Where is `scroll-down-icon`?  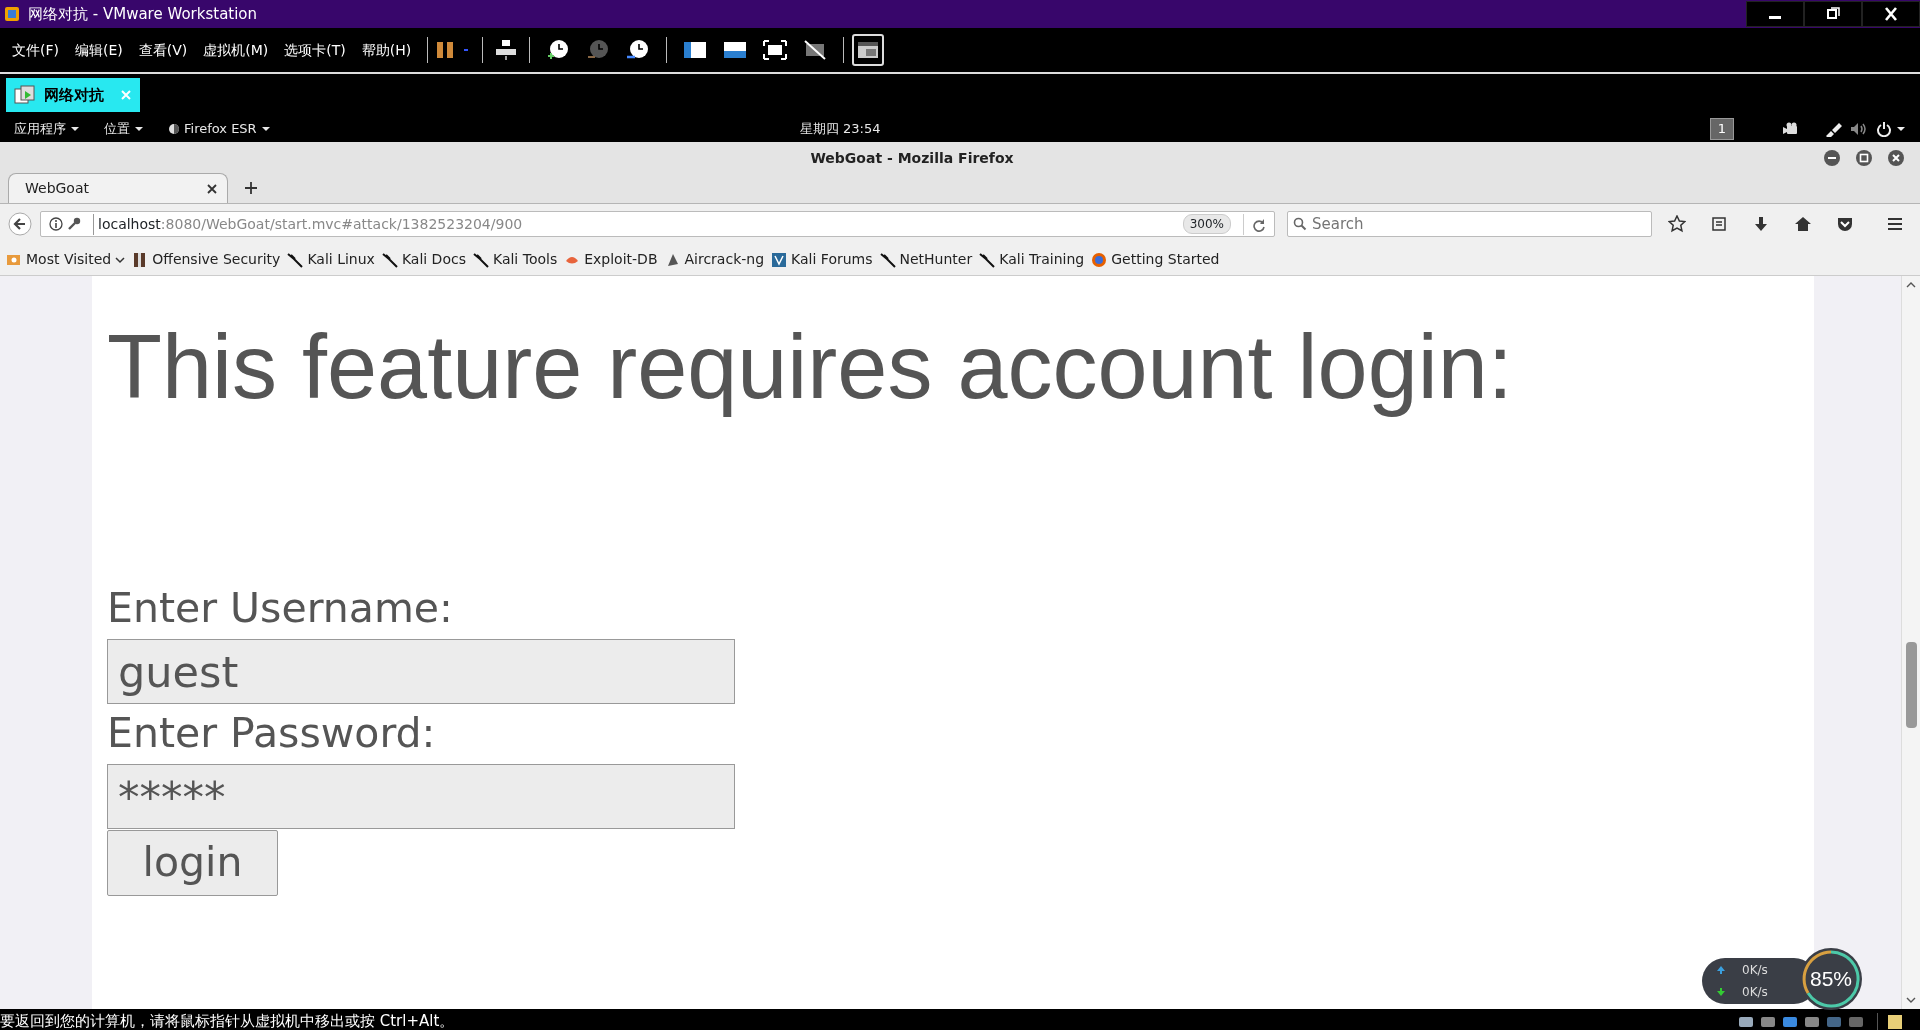
scroll-down-icon is located at coordinates (1911, 1000).